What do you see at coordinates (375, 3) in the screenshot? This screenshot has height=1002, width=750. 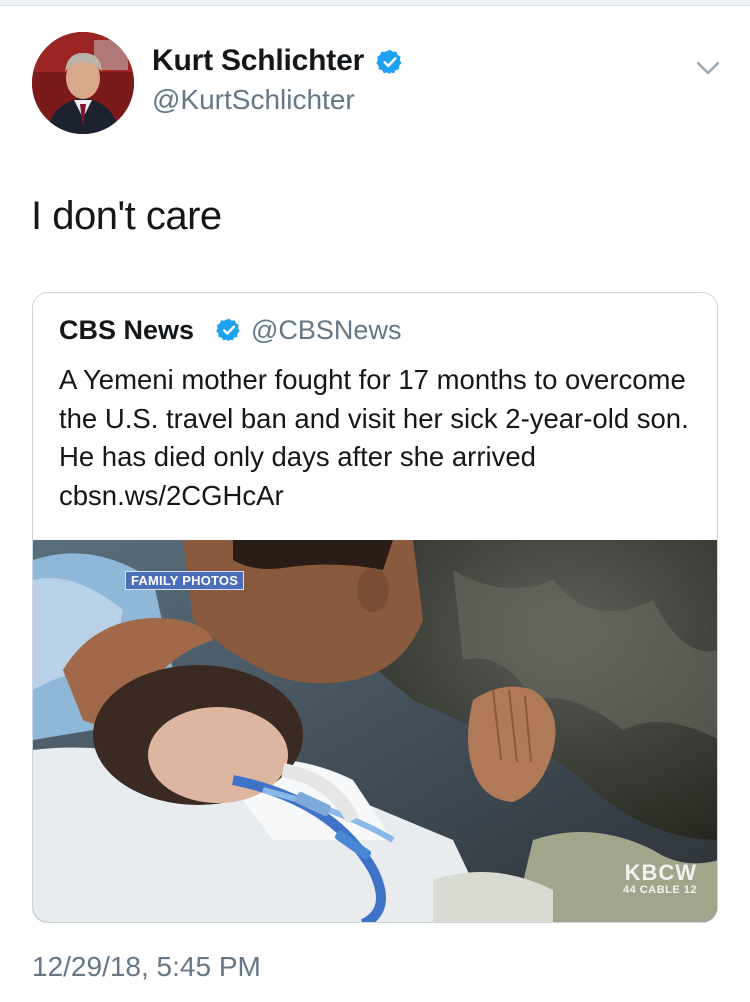 I see `top-divider` at bounding box center [375, 3].